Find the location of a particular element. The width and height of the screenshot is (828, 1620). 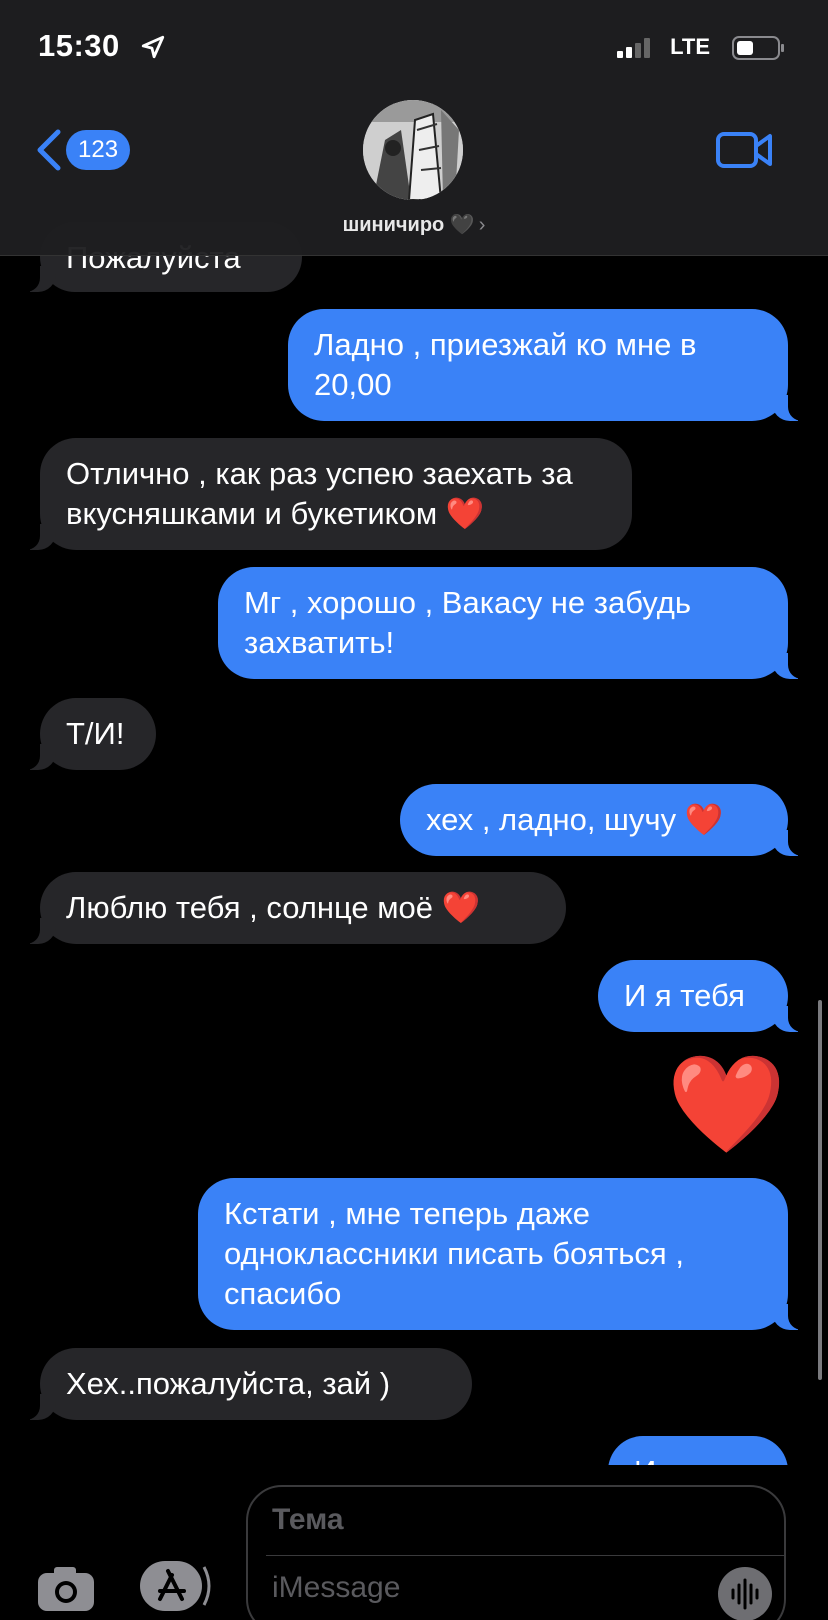

contact-avatar is located at coordinates (413, 150).